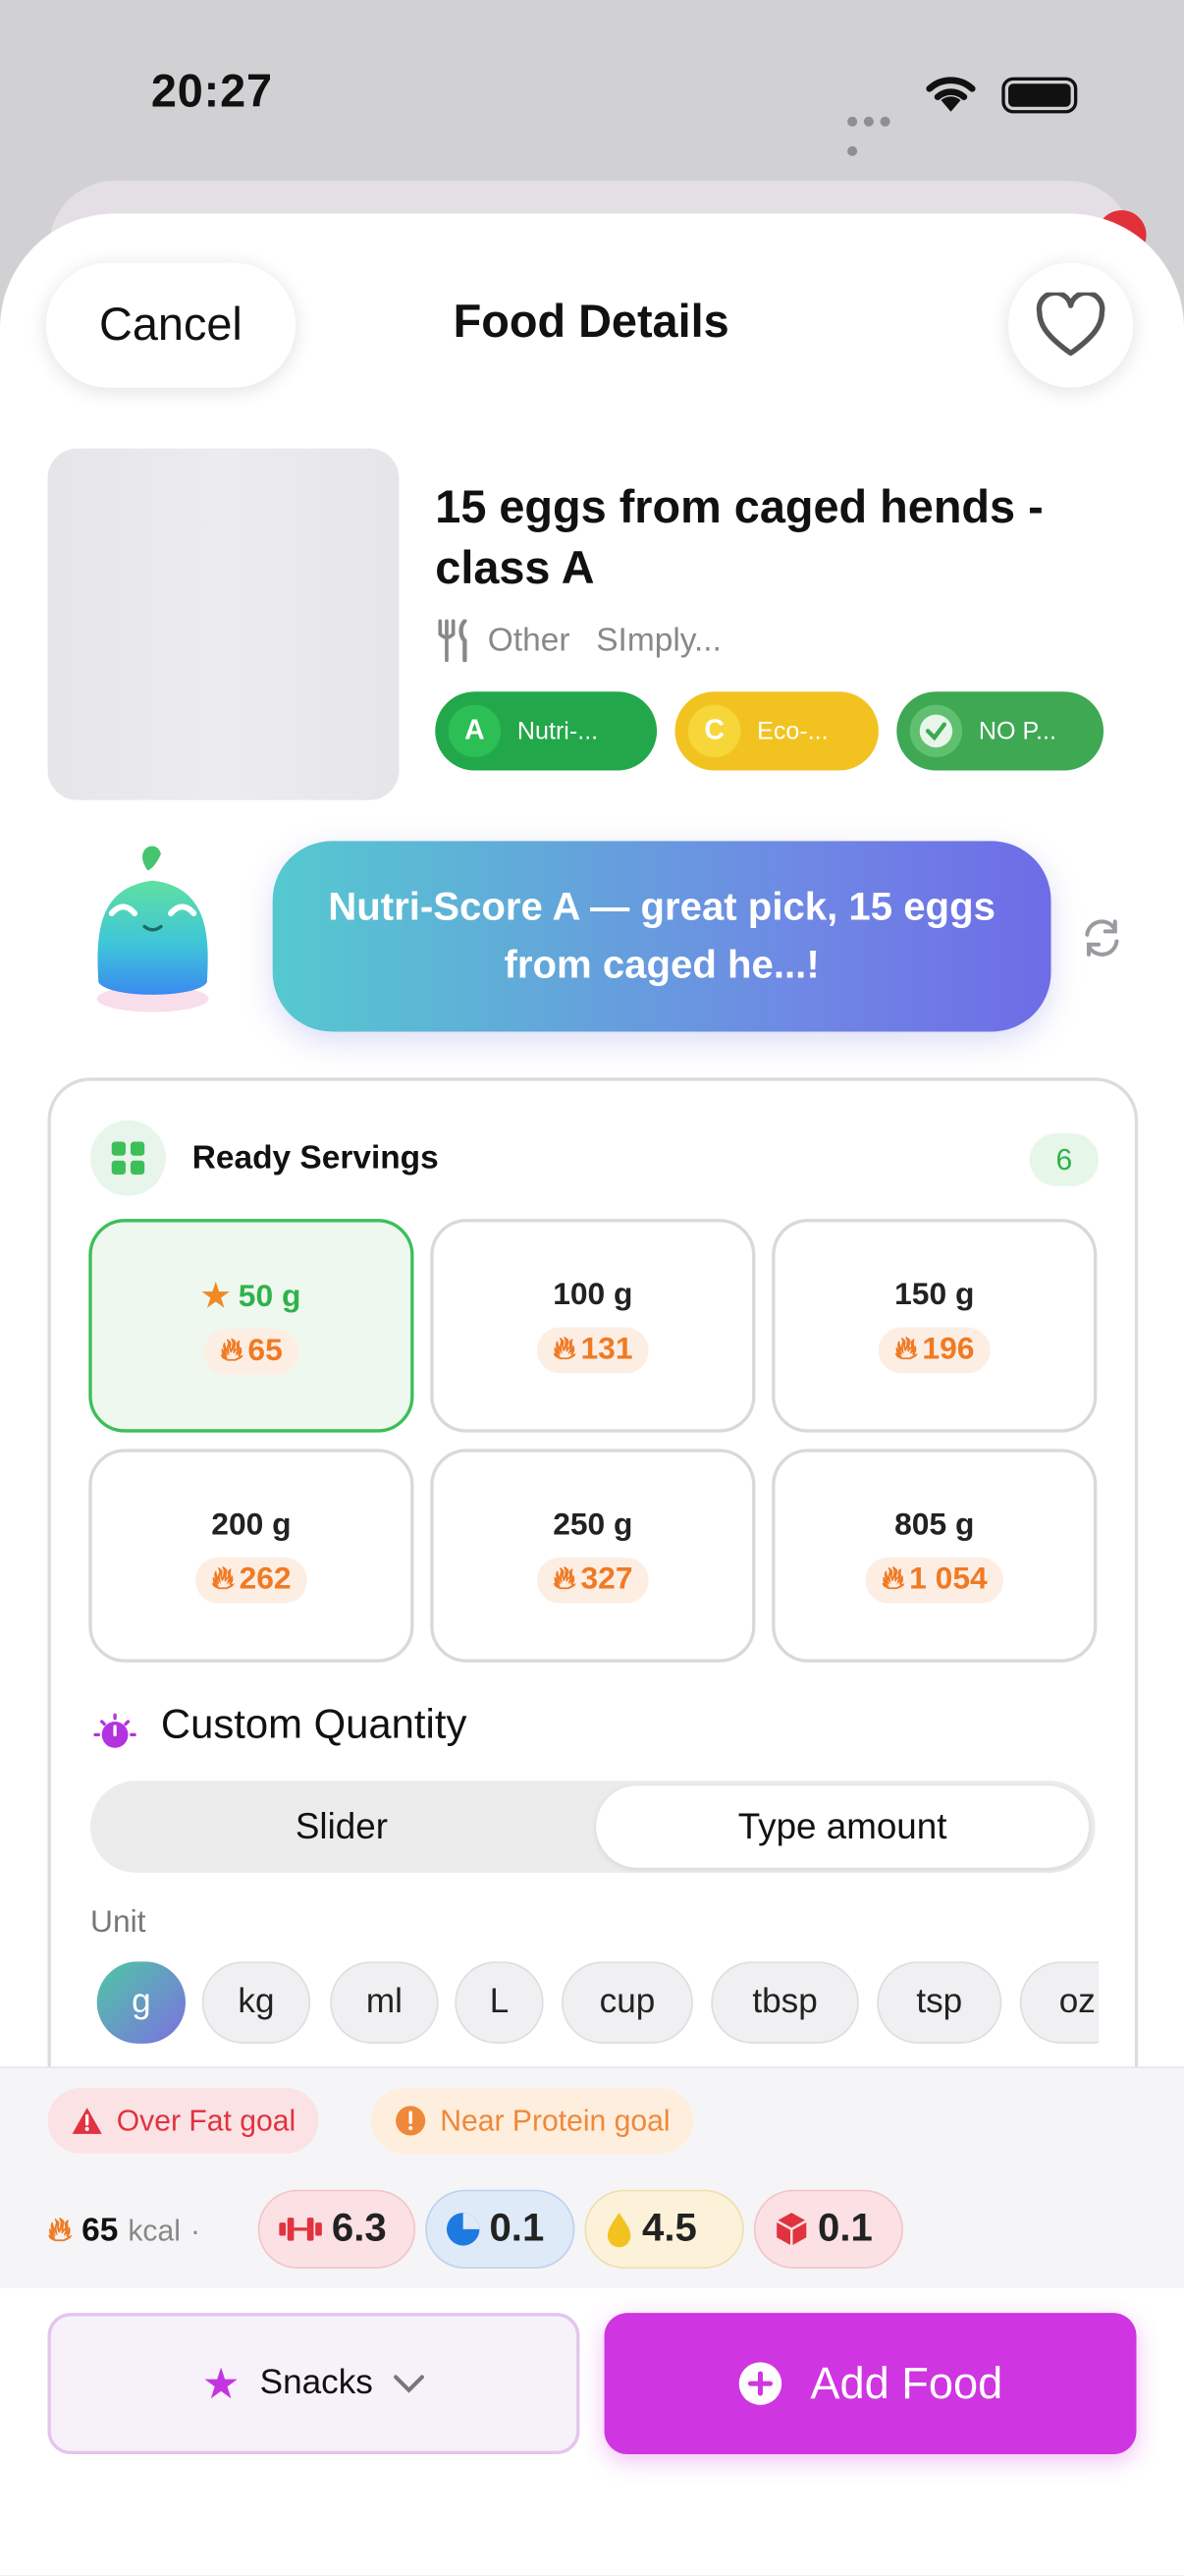  What do you see at coordinates (934, 1525) in the screenshot?
I see `serving-grams: 805 g` at bounding box center [934, 1525].